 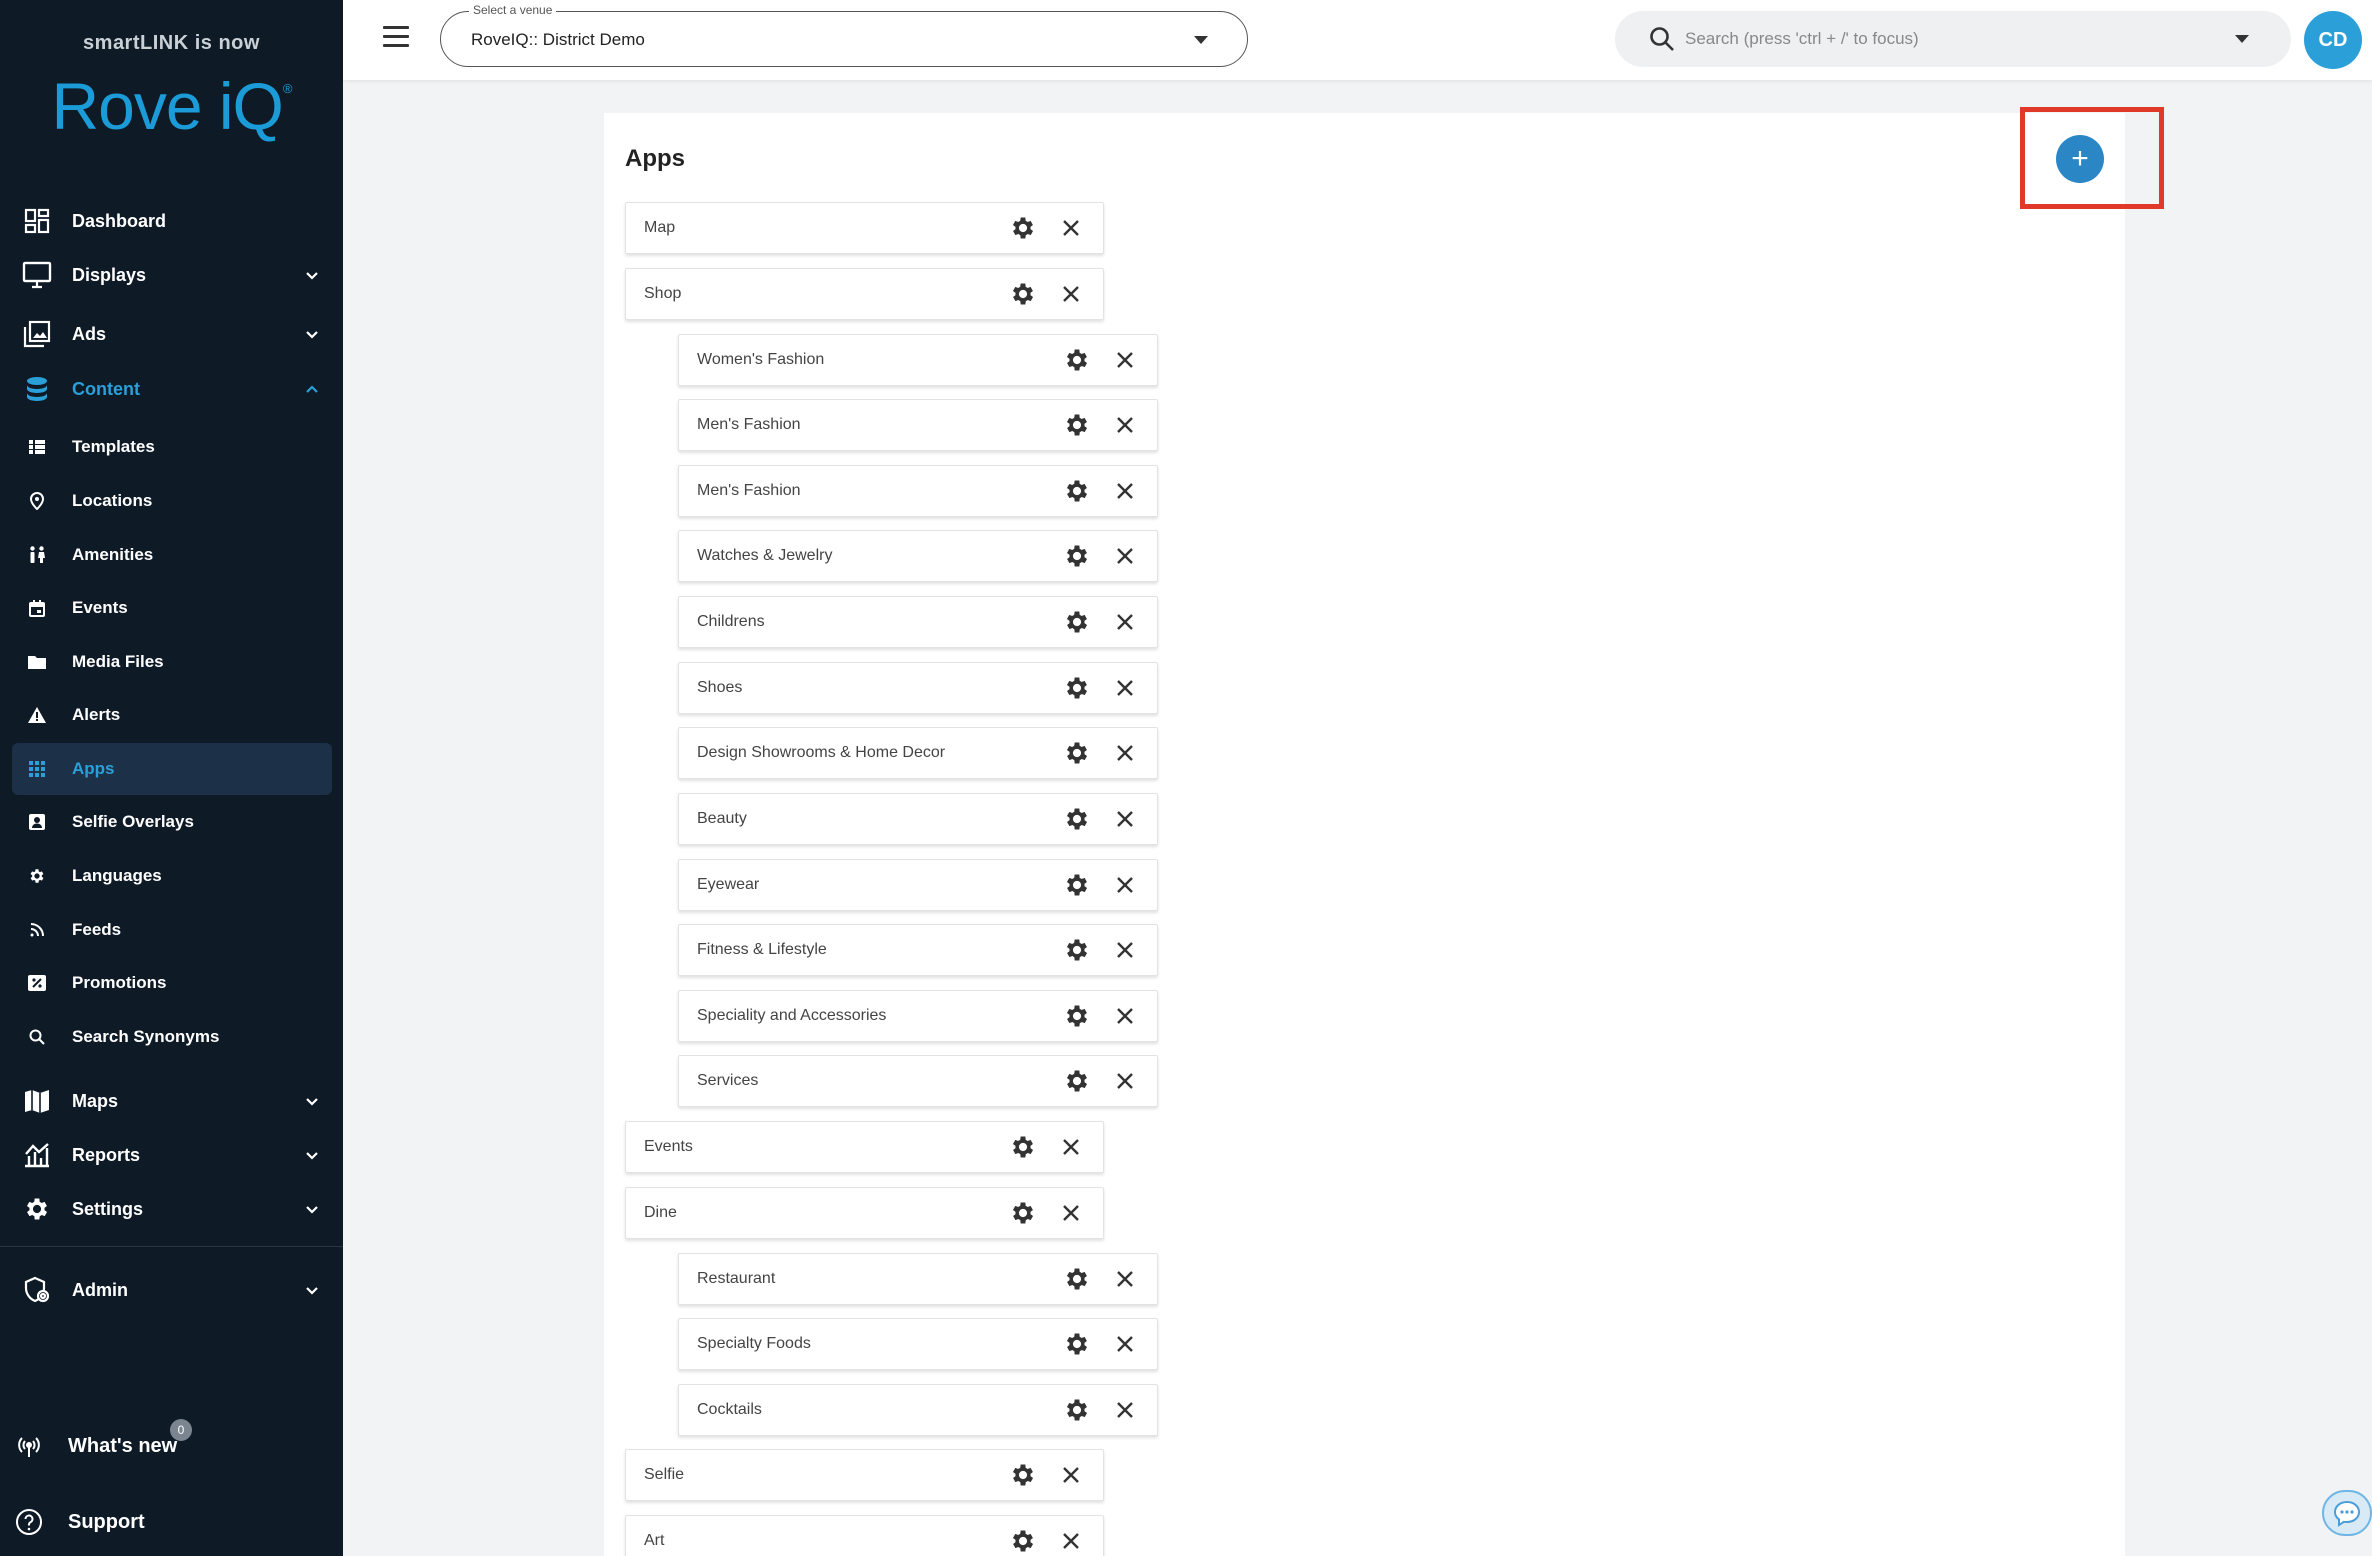 What do you see at coordinates (918, 1344) in the screenshot?
I see `list-item: Specialty Foods` at bounding box center [918, 1344].